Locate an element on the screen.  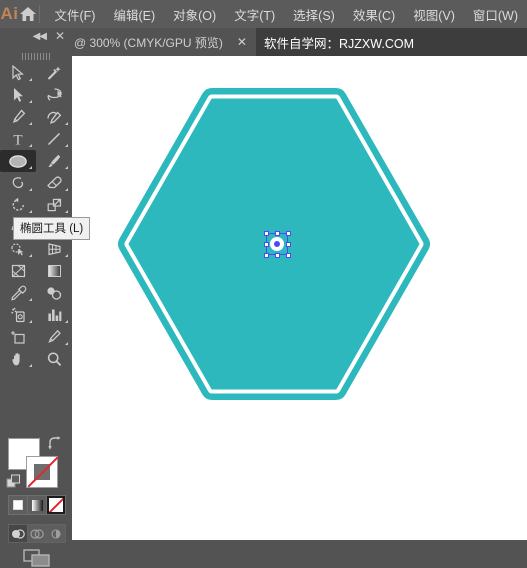
perspective-grid-tool is located at coordinates (54, 249).